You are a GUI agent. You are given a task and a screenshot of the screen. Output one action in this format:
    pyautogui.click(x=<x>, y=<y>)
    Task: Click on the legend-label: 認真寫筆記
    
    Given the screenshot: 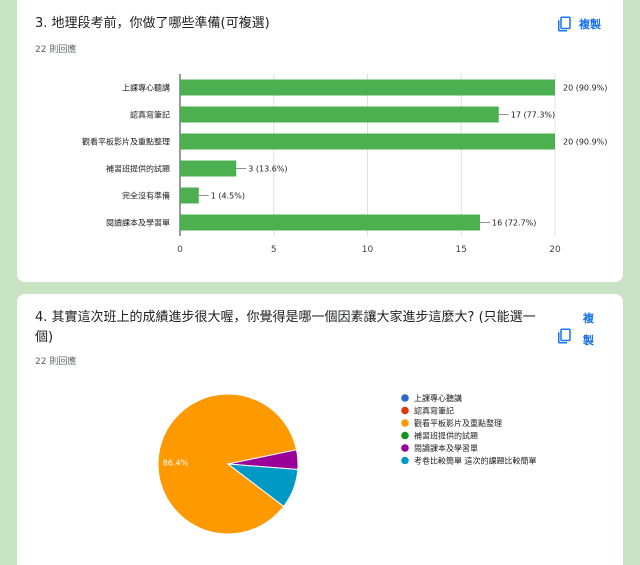 What is the action you would take?
    pyautogui.click(x=434, y=411)
    